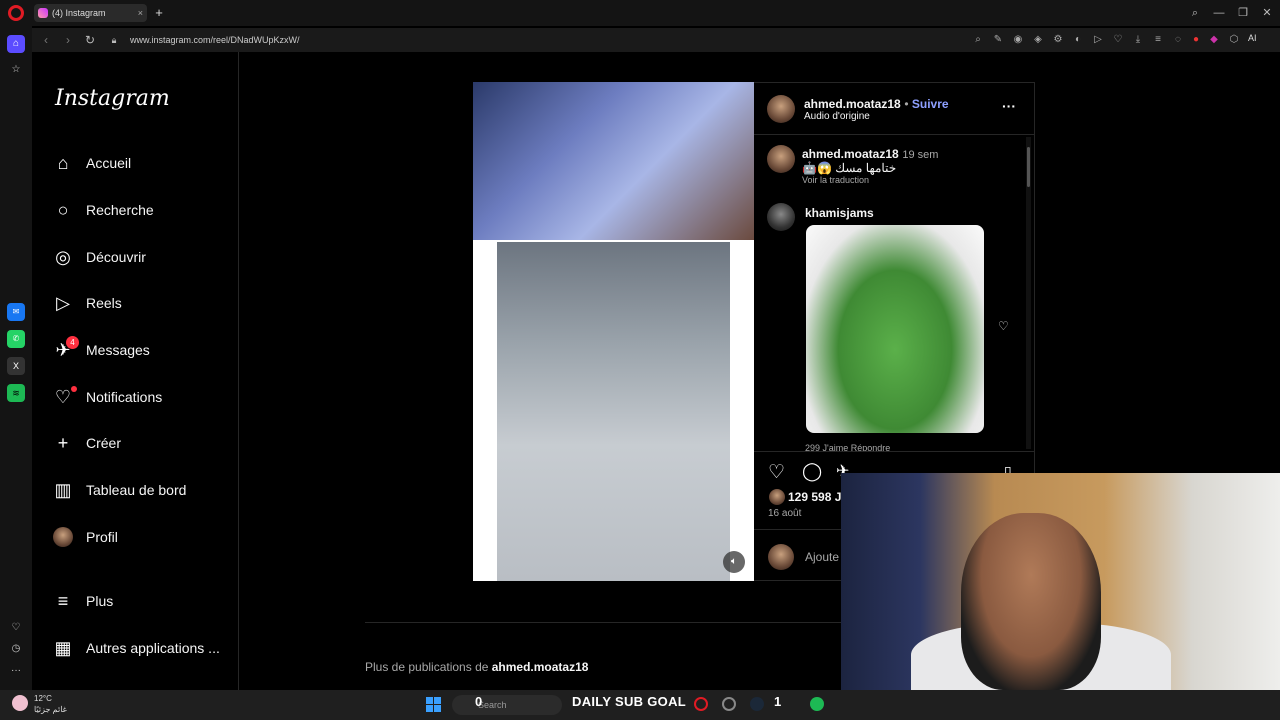 The height and width of the screenshot is (720, 1280). Describe the element at coordinates (822, 557) in the screenshot. I see `add-comment-input: Ajoute` at that location.